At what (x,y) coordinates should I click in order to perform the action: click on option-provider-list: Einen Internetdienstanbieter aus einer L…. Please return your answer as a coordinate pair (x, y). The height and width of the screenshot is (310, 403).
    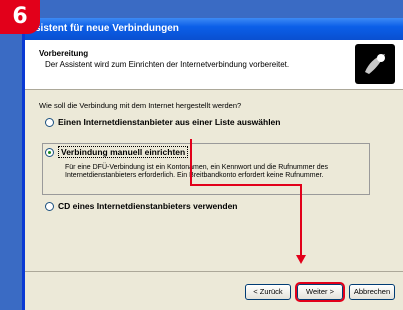
    Looking at the image, I should click on (162, 122).